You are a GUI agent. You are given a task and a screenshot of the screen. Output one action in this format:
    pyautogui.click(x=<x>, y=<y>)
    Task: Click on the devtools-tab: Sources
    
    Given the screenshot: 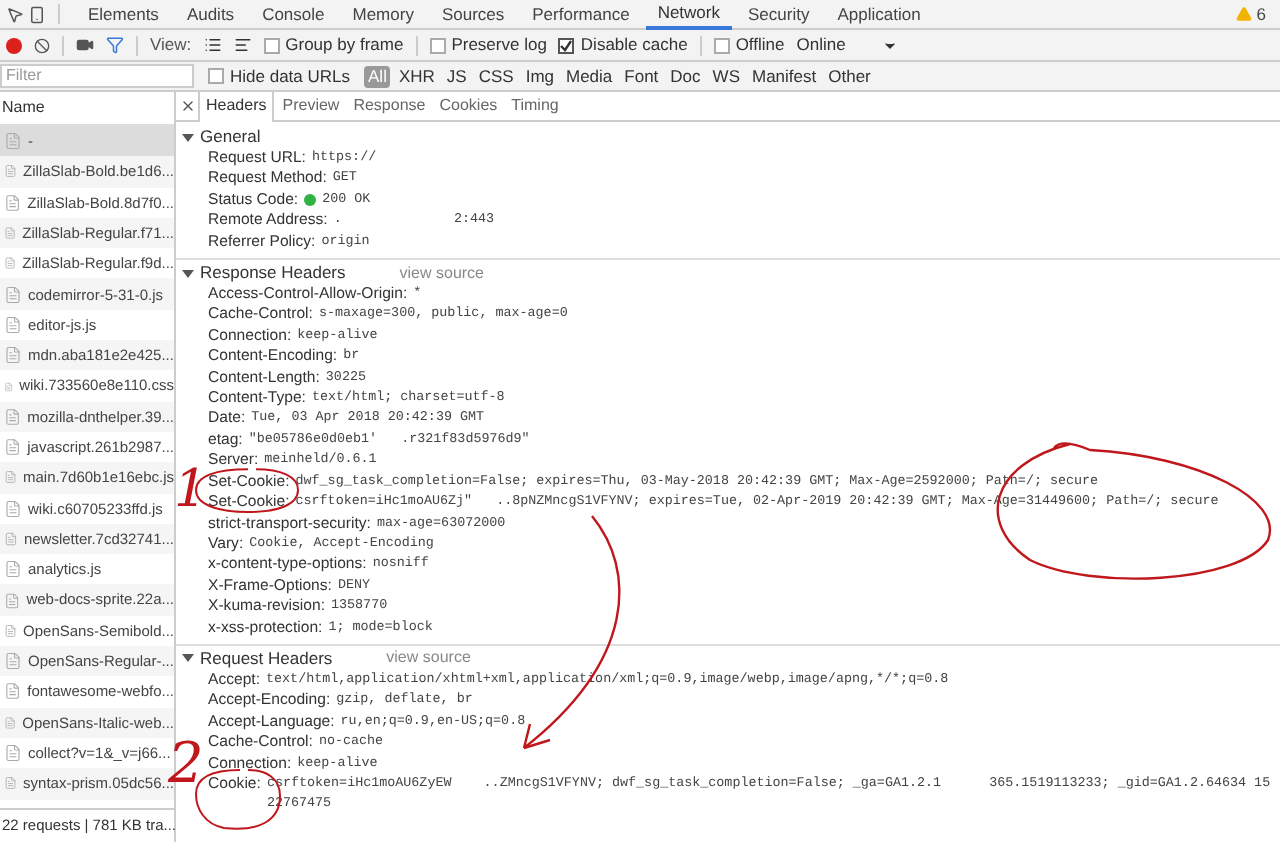 What is the action you would take?
    pyautogui.click(x=473, y=14)
    